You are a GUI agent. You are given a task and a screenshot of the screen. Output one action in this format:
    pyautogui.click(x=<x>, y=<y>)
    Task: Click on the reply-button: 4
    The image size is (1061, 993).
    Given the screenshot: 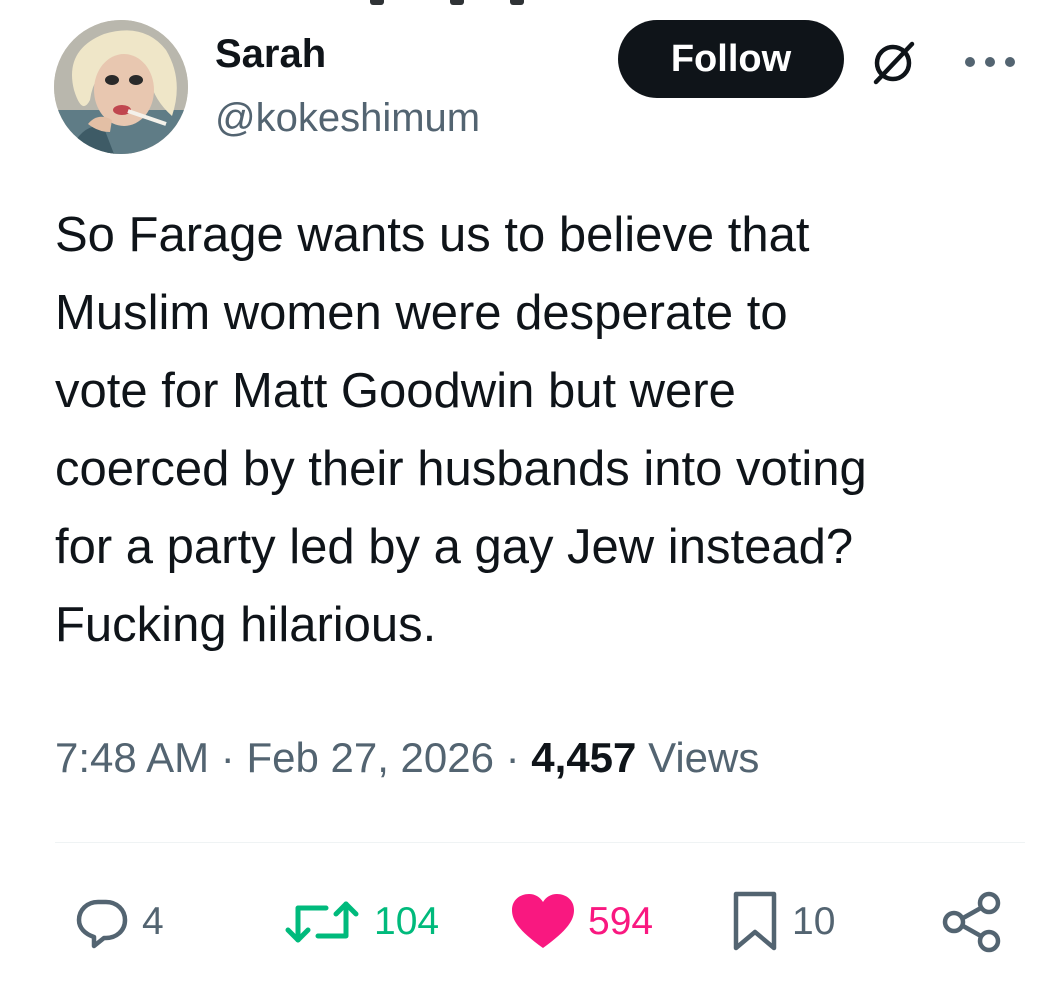 What is the action you would take?
    pyautogui.click(x=119, y=922)
    